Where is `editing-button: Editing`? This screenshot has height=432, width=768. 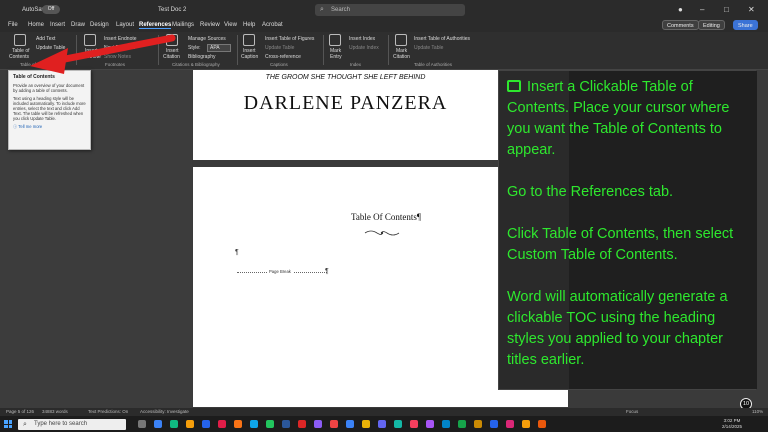 editing-button: Editing is located at coordinates (711, 25).